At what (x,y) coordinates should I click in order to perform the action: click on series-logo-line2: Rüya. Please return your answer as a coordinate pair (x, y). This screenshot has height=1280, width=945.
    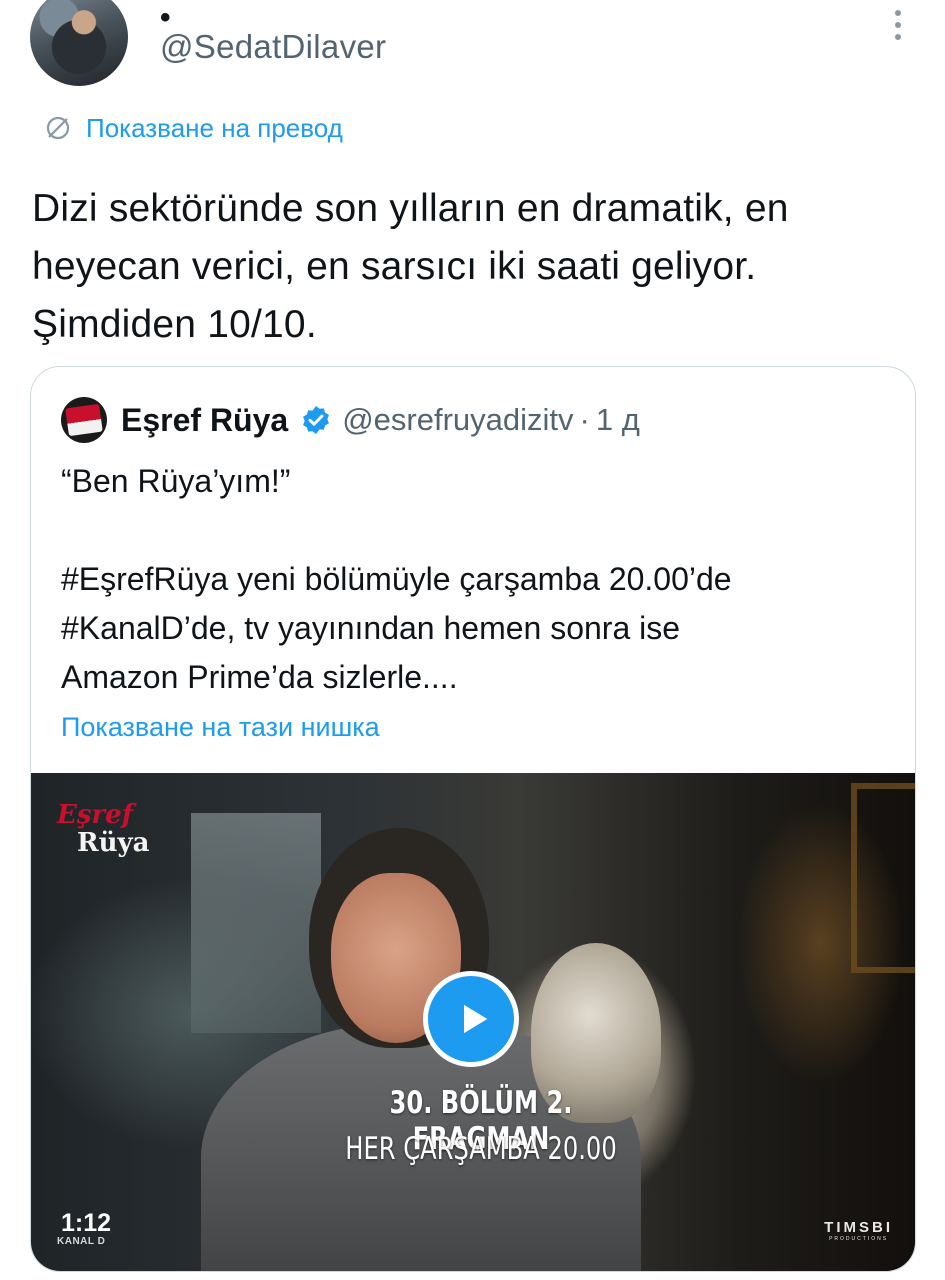
    Looking at the image, I should click on (113, 843).